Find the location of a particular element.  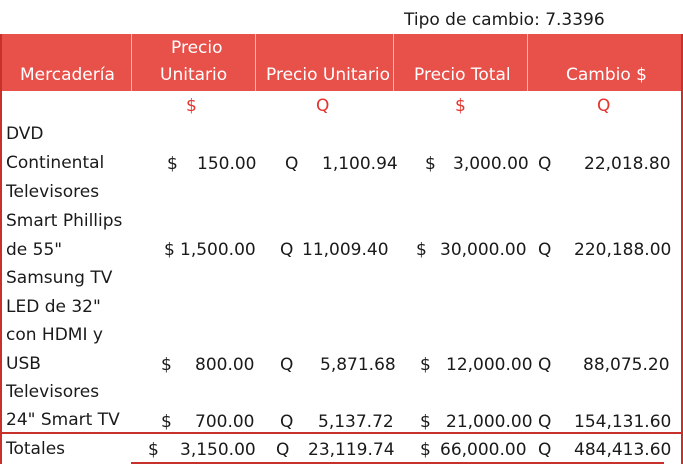

total-q-value: 220,188.00 is located at coordinates (623, 250).